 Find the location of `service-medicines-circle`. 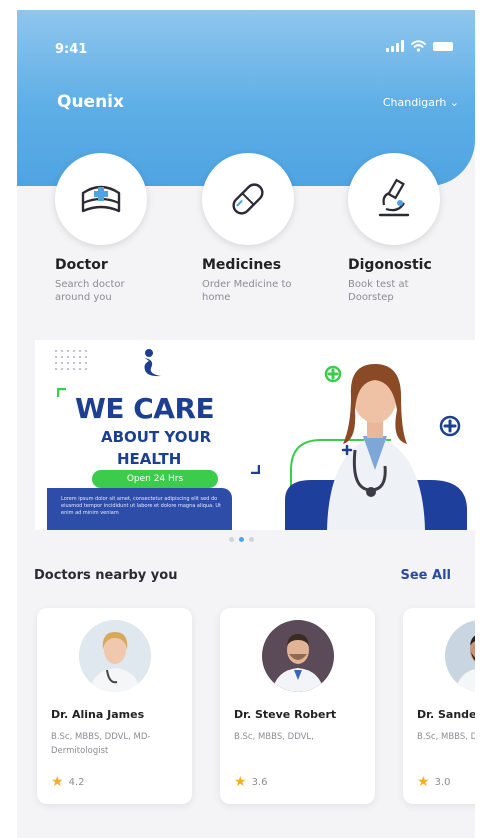

service-medicines-circle is located at coordinates (248, 199).